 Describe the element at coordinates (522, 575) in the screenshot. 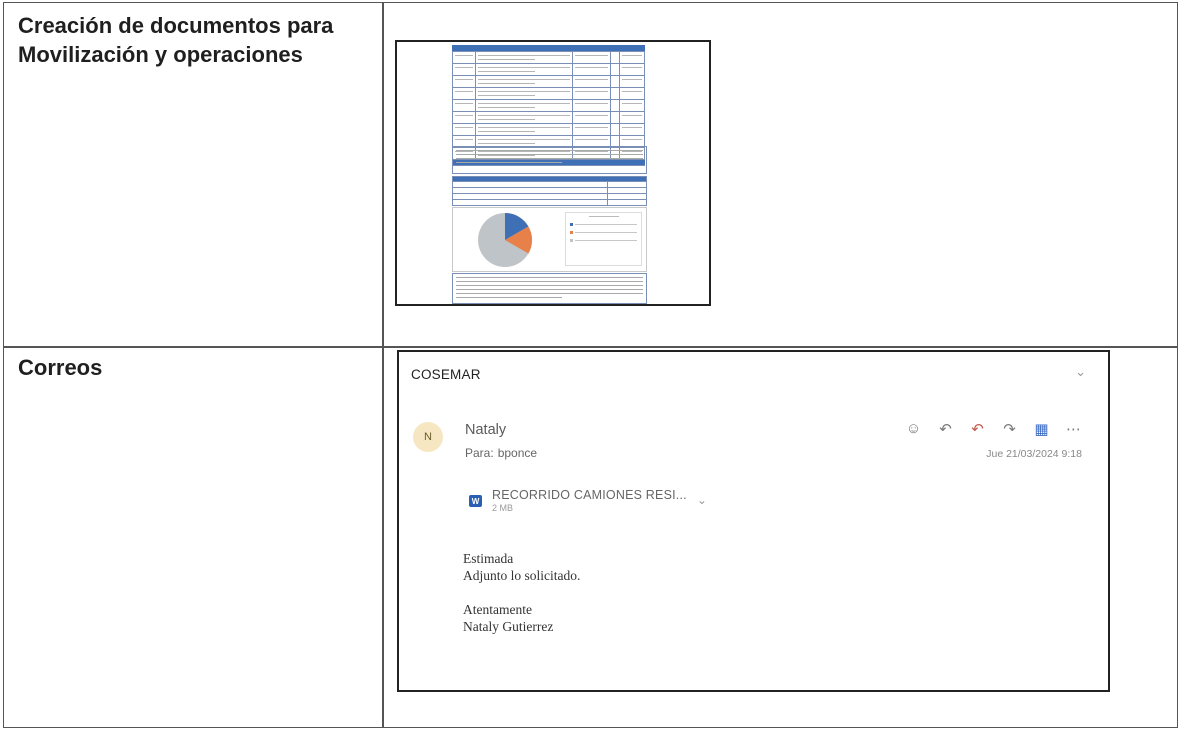

I see `body-line: Adjunto lo solicitado.` at that location.